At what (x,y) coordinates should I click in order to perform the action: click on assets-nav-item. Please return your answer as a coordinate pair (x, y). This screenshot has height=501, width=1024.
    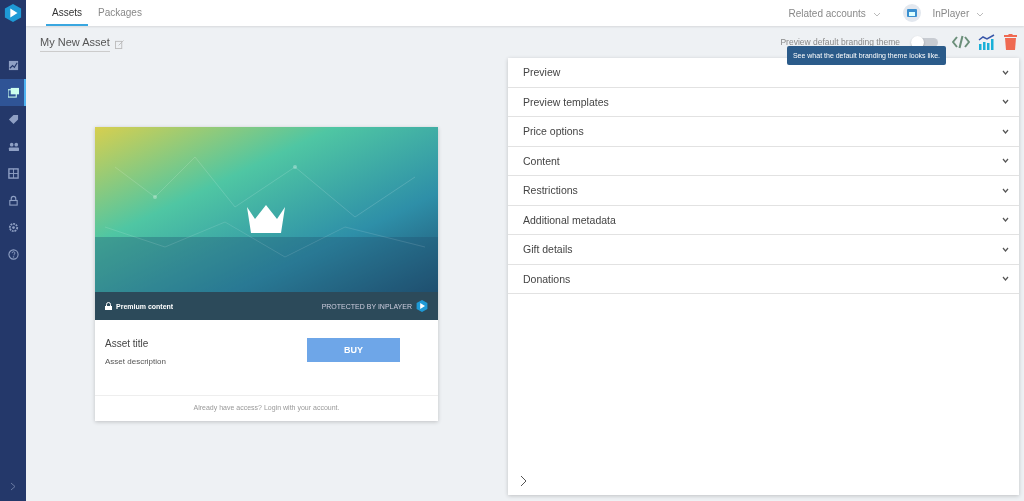
    Looking at the image, I should click on (13, 92).